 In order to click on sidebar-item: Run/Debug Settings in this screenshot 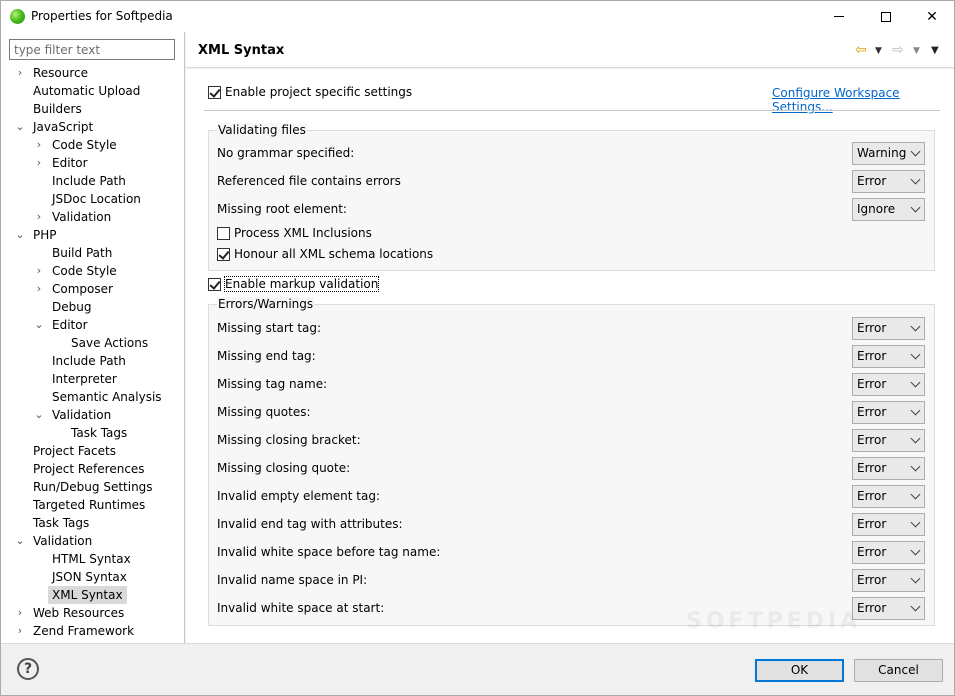, I will do `click(93, 487)`.